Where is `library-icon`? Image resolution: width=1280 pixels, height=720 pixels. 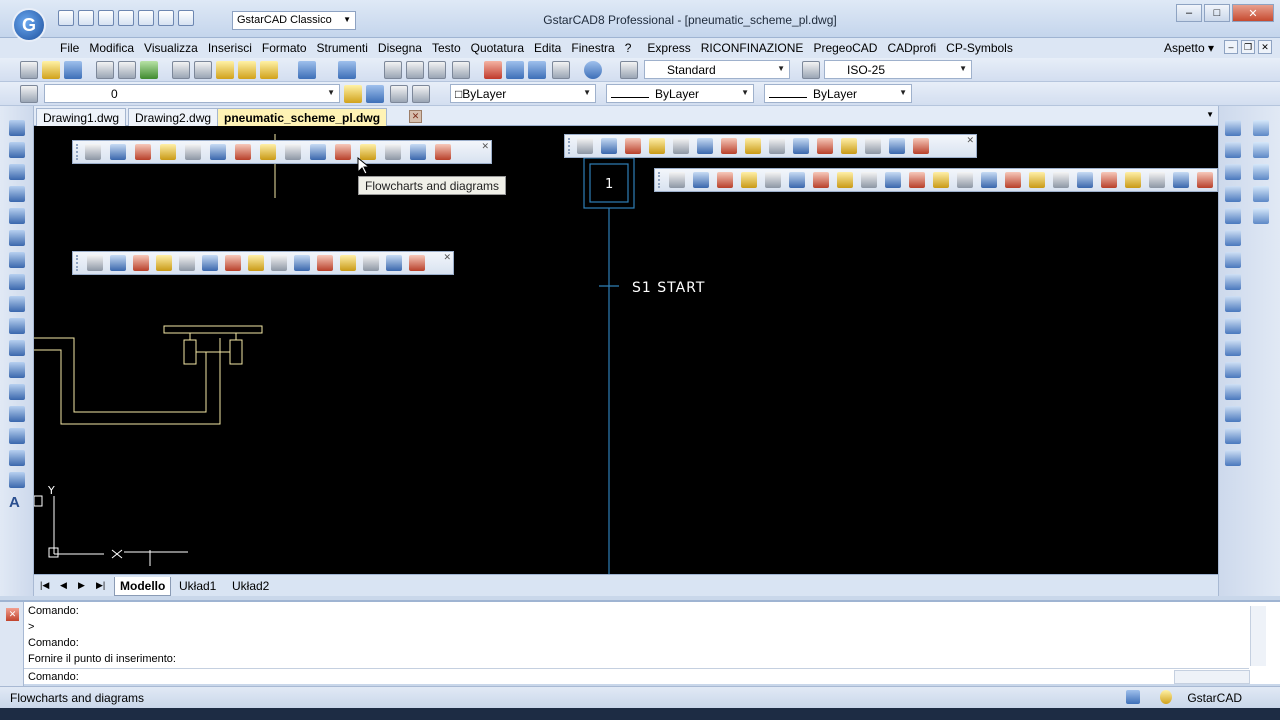
library-icon is located at coordinates (418, 152).